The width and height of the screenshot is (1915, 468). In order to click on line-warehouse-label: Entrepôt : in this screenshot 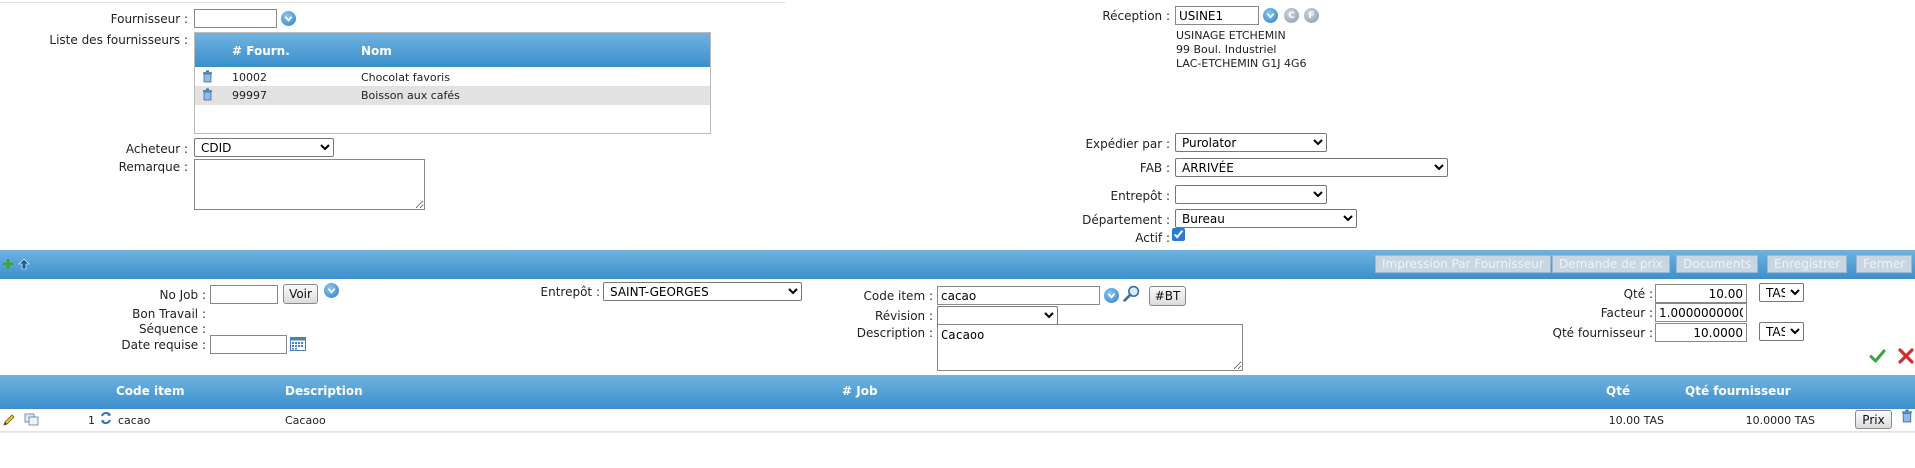, I will do `click(570, 292)`.